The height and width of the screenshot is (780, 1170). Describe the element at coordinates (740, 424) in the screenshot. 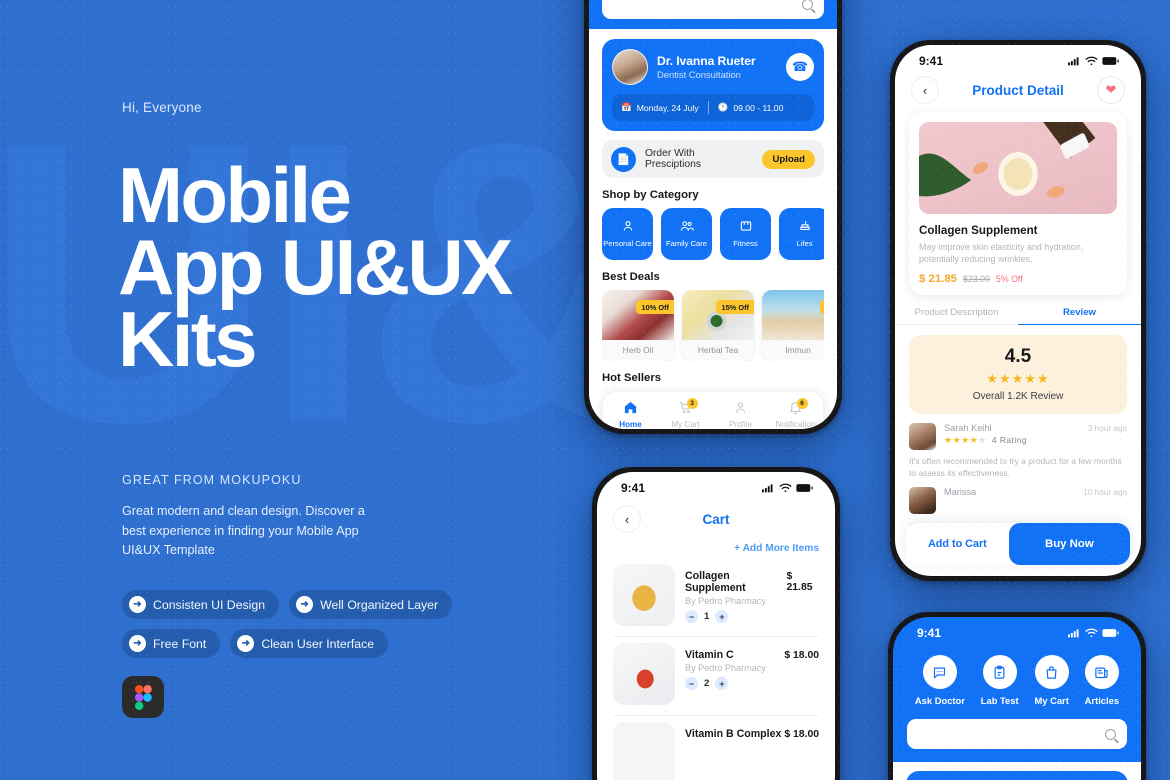

I see `tab-label: Profile` at that location.